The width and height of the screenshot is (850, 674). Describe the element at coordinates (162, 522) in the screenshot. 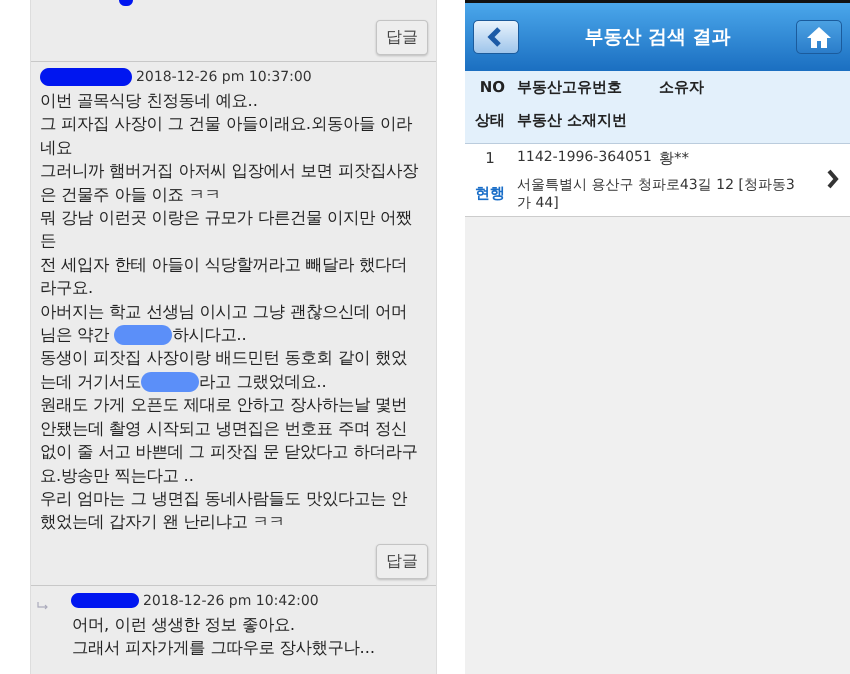

I see `comment-text: 했었는데 갑자기 왠 난리냐고 ㅋㅋ` at that location.